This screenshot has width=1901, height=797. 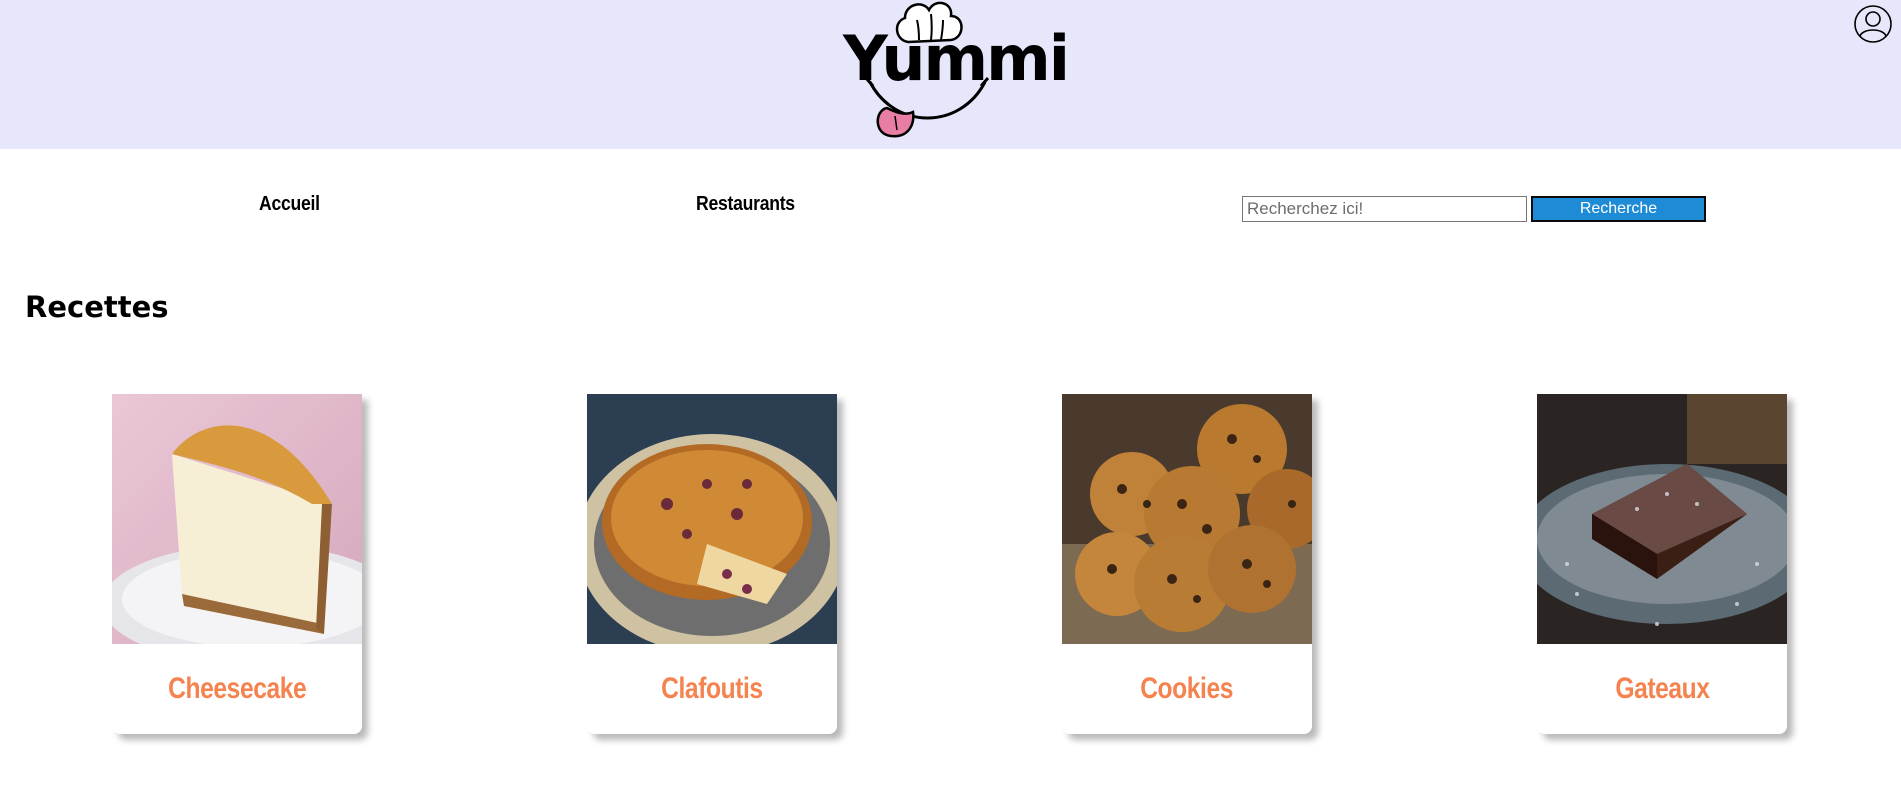 I want to click on search-button: Recherche, so click(x=1618, y=209).